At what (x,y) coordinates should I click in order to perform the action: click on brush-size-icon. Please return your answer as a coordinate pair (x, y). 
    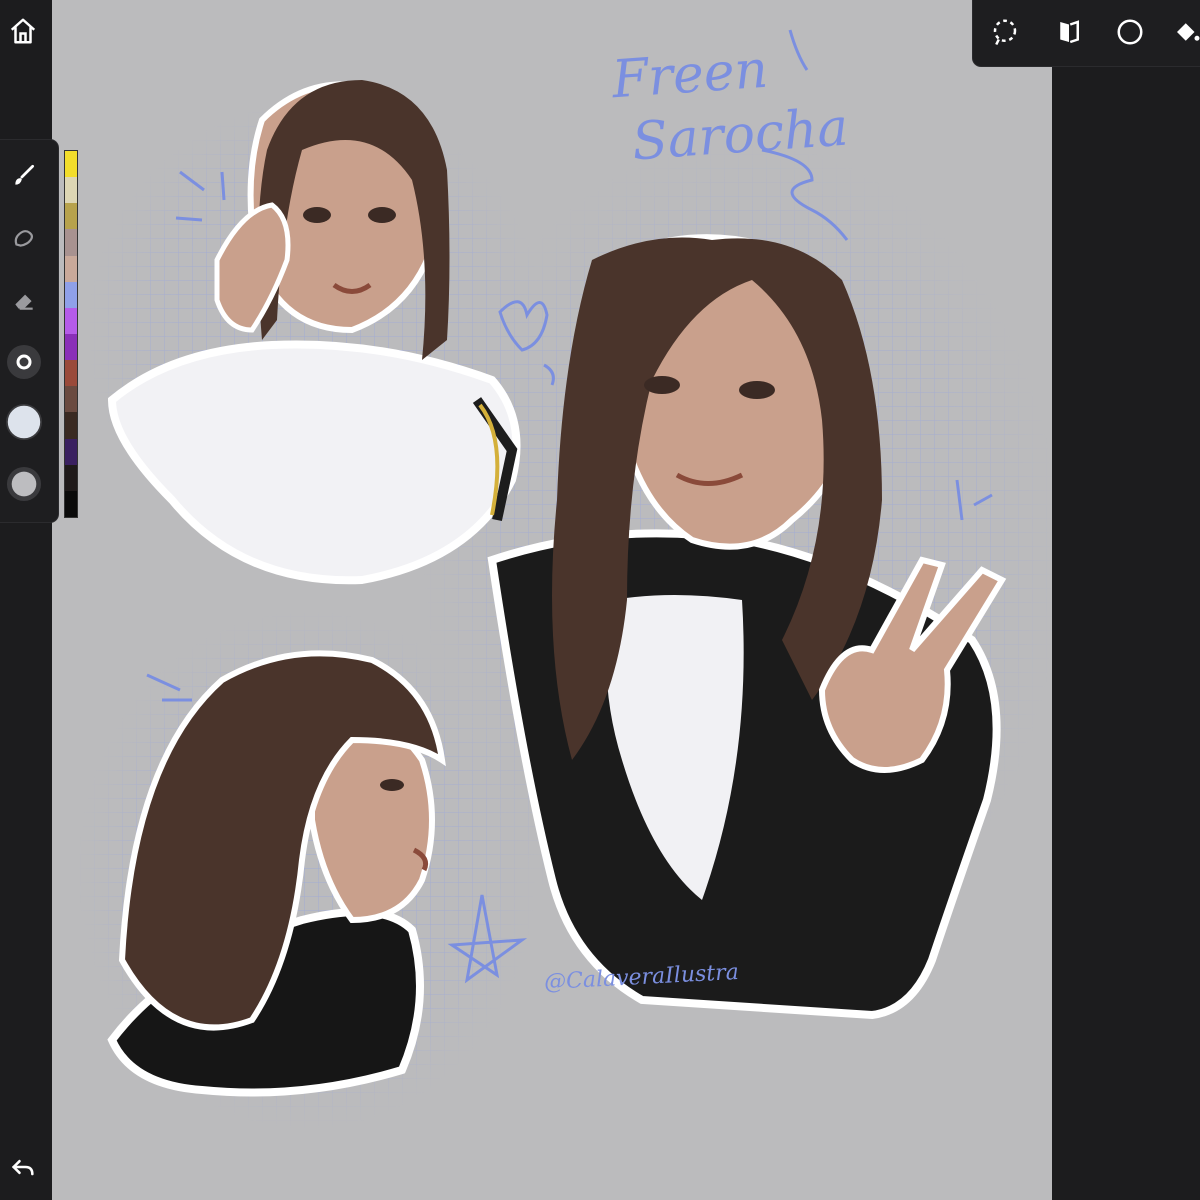
    Looking at the image, I should click on (24, 362).